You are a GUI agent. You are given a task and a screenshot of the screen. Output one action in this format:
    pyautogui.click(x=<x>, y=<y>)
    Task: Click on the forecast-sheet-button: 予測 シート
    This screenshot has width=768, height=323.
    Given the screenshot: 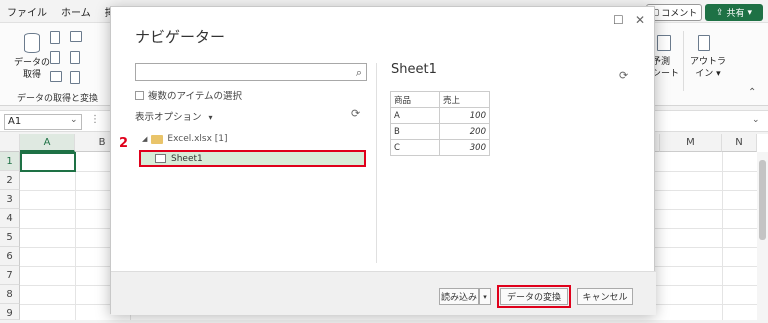 What is the action you would take?
    pyautogui.click(x=665, y=68)
    